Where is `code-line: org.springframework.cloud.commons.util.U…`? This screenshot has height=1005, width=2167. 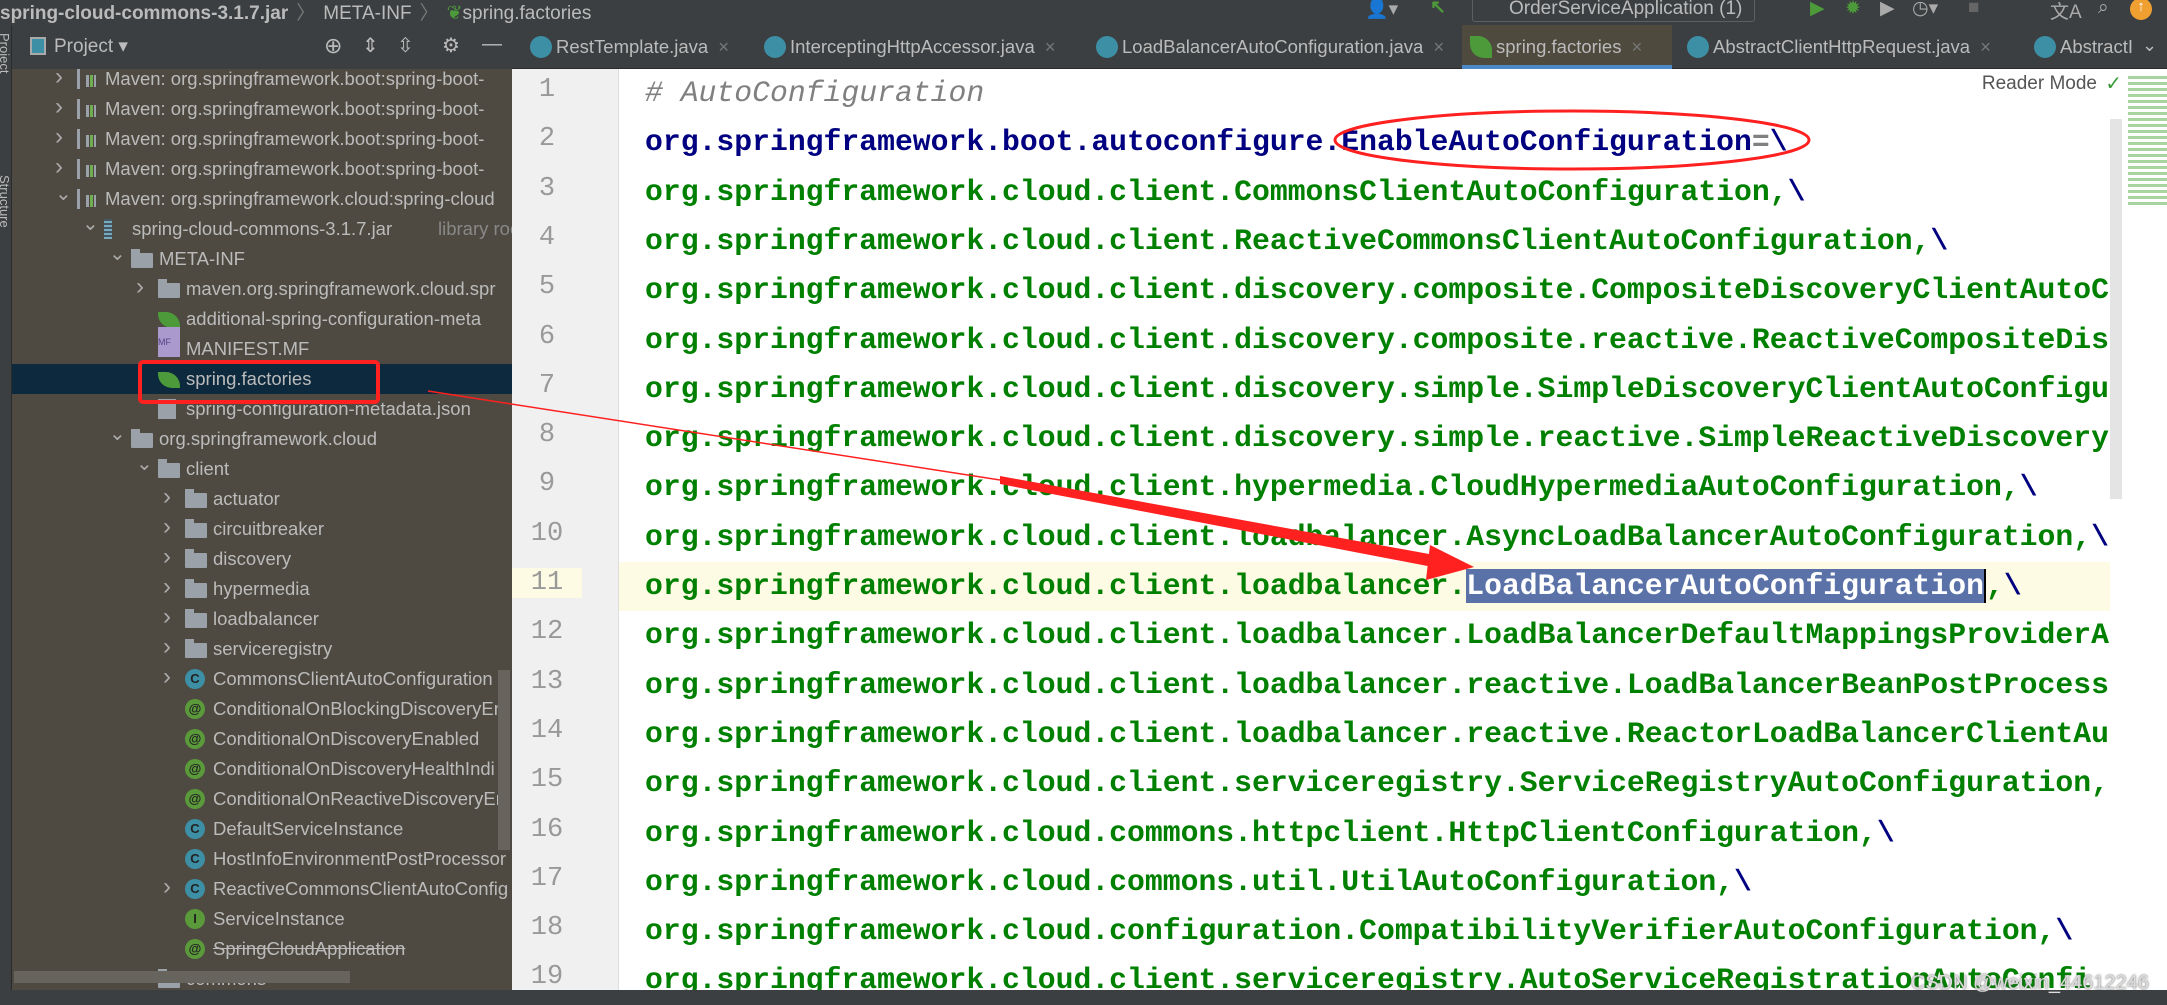
code-line: org.springframework.cloud.commons.util.U… is located at coordinates (1364, 882).